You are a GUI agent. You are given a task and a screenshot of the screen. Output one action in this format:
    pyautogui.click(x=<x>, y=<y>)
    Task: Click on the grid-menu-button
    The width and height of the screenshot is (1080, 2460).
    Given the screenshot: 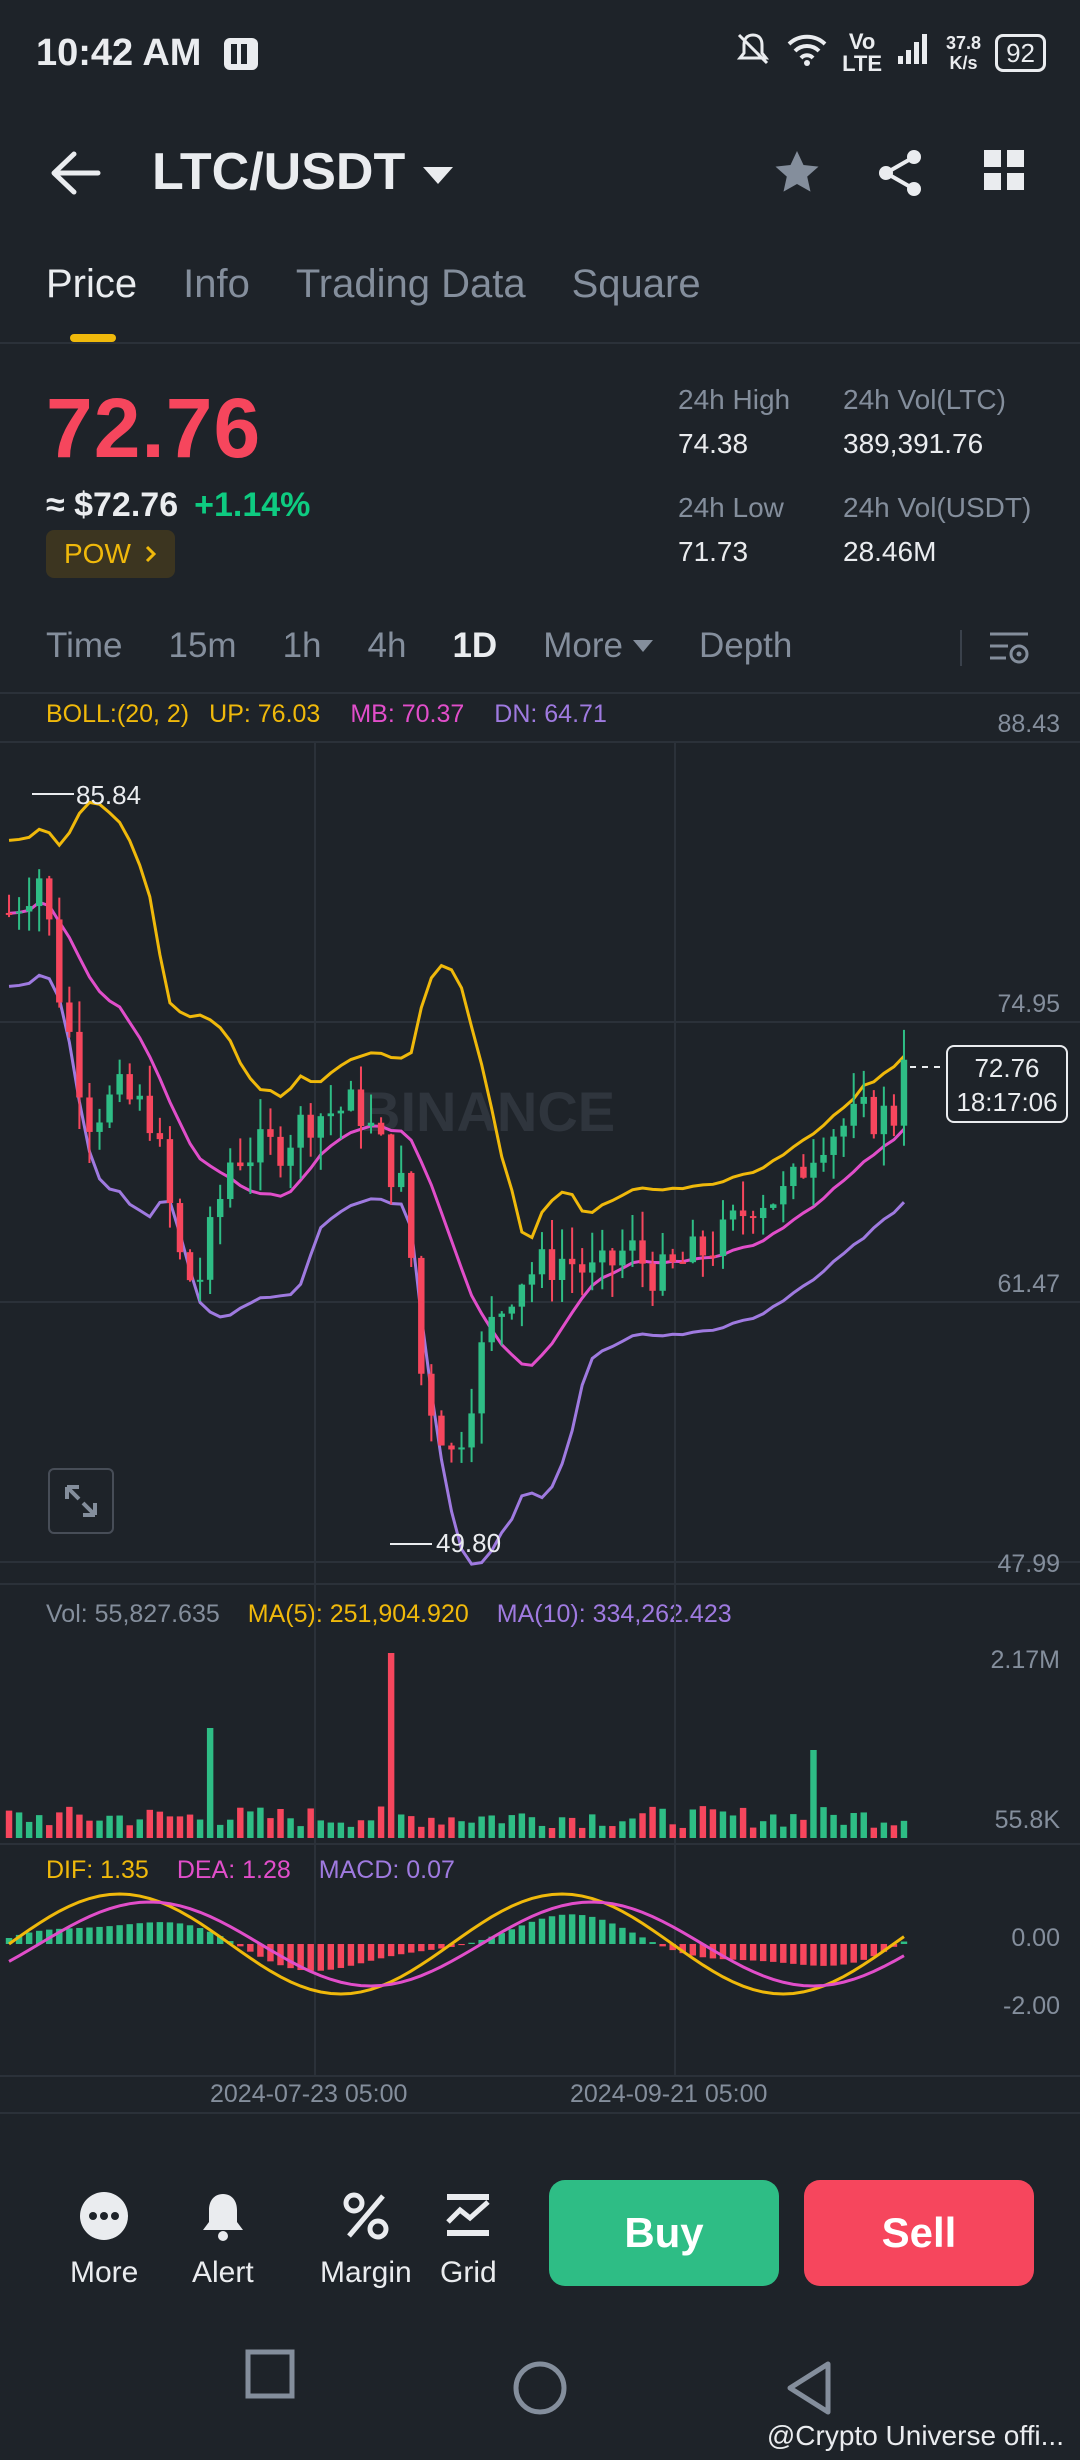 What is the action you would take?
    pyautogui.click(x=1004, y=172)
    